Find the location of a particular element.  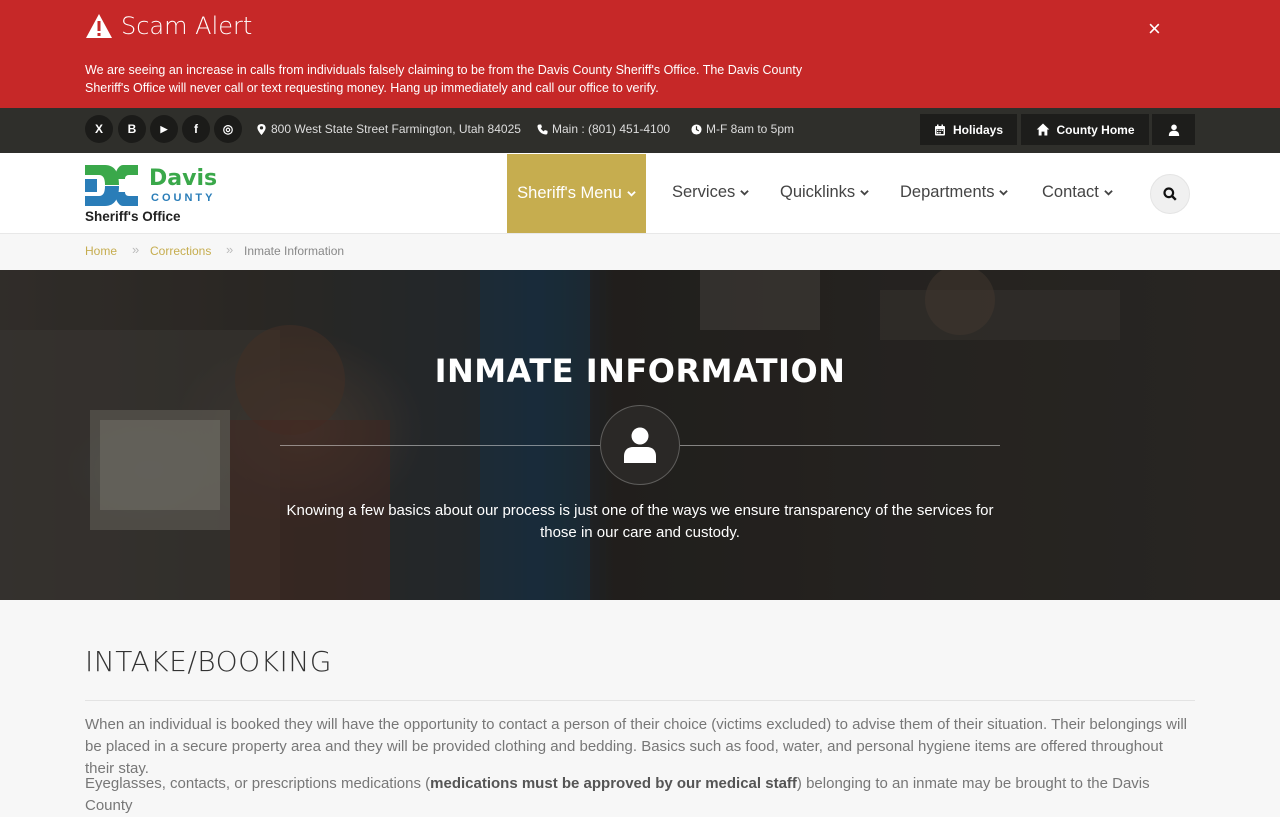

davis-county-logo: Davis COUNTY Sheriff's Office is located at coordinates (160, 195).